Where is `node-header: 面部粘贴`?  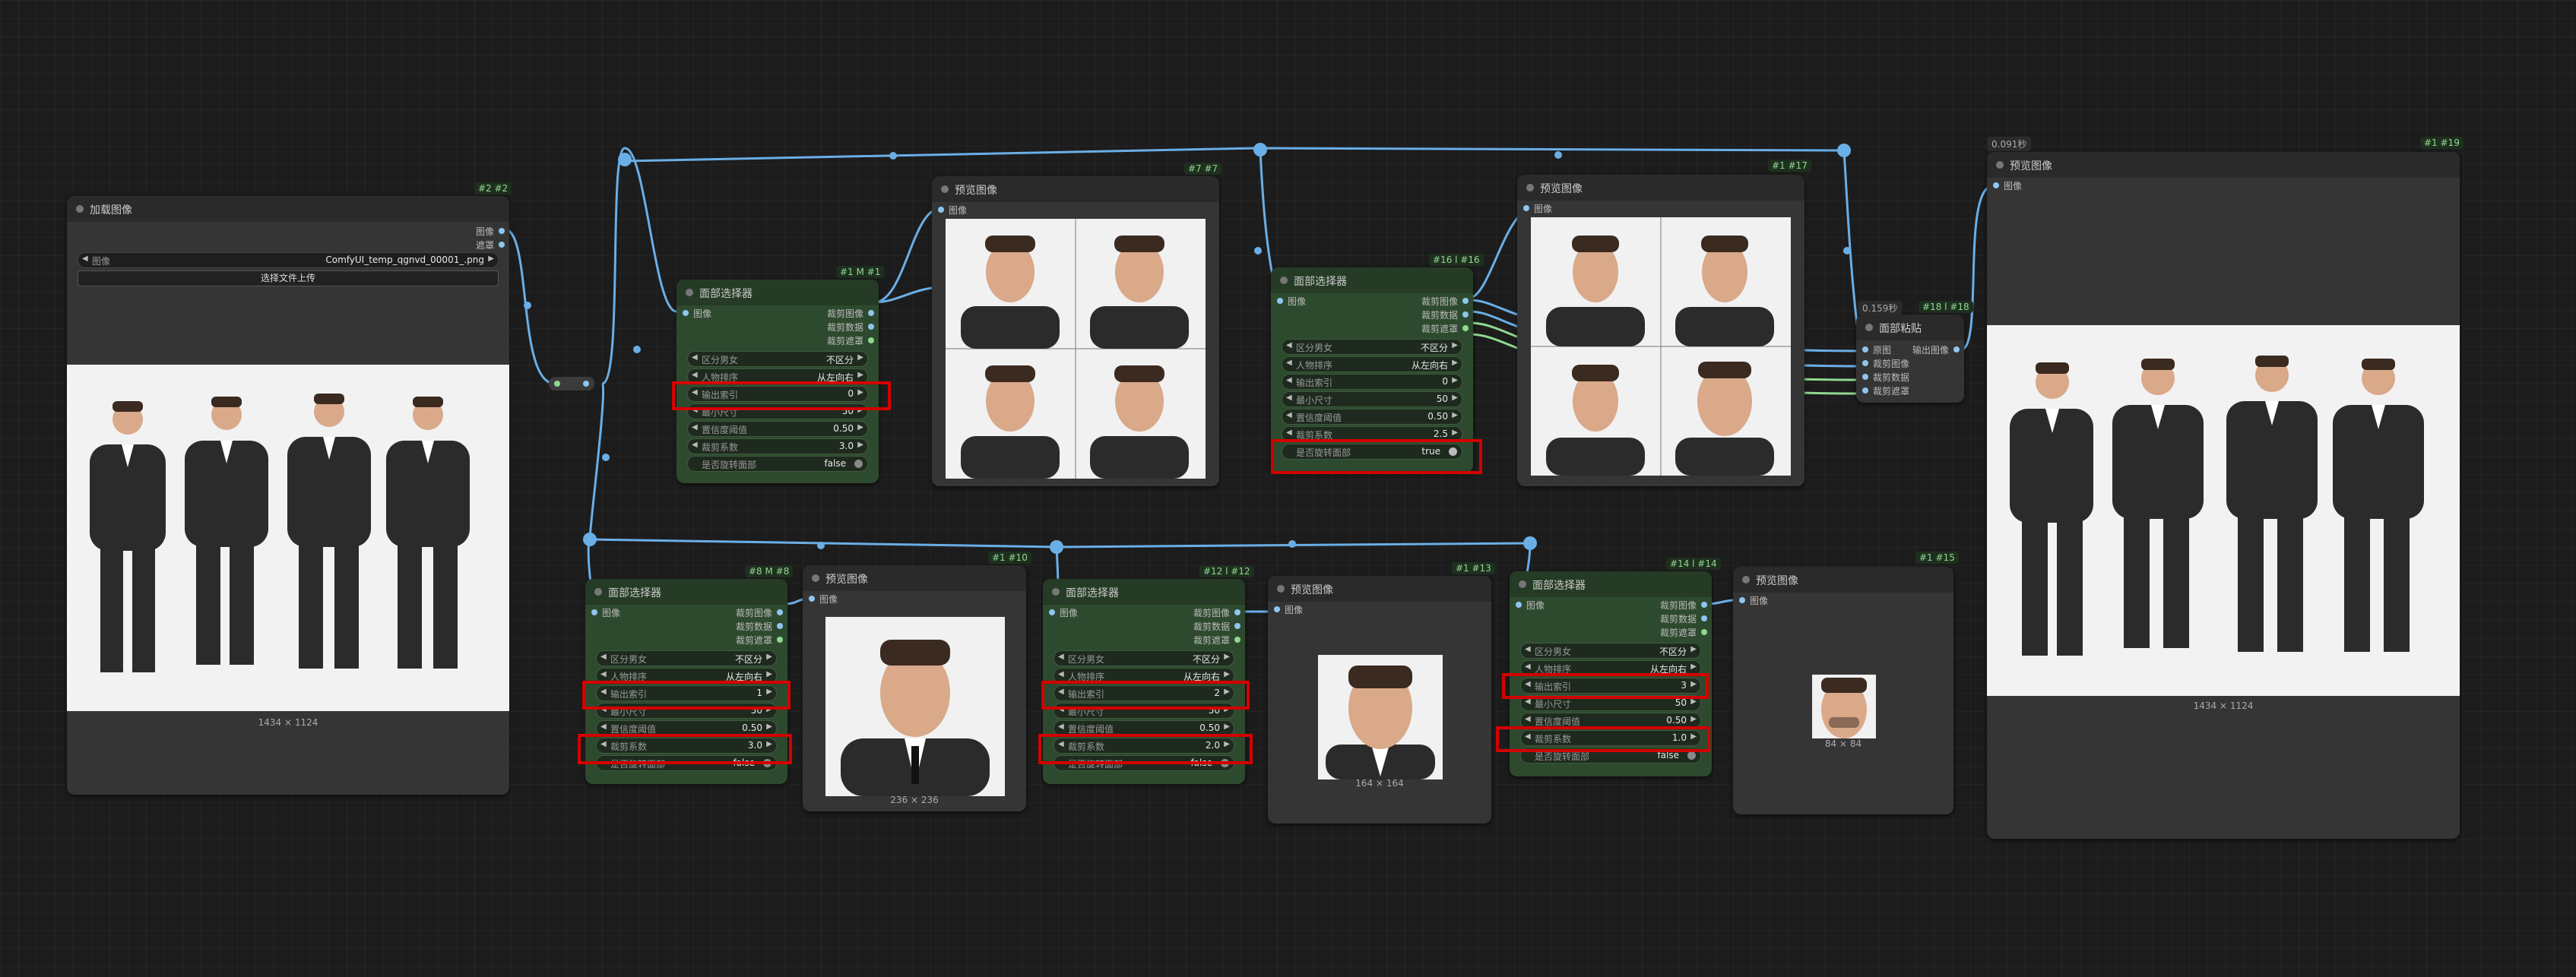
node-header: 面部粘贴 is located at coordinates (1910, 328).